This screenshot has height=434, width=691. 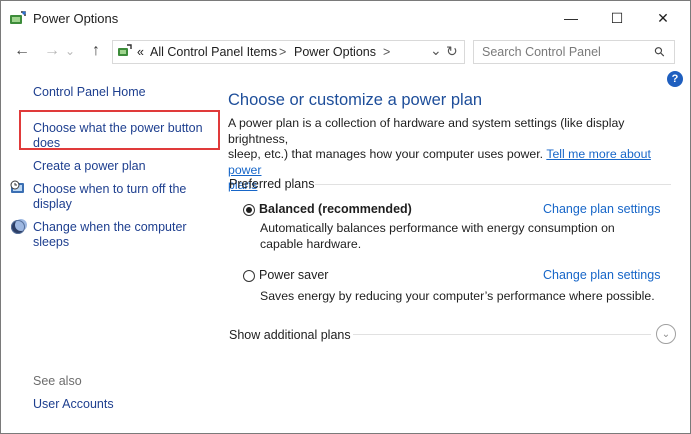 What do you see at coordinates (601, 275) in the screenshot?
I see `power-saver-change-plan-link: Change plan settings` at bounding box center [601, 275].